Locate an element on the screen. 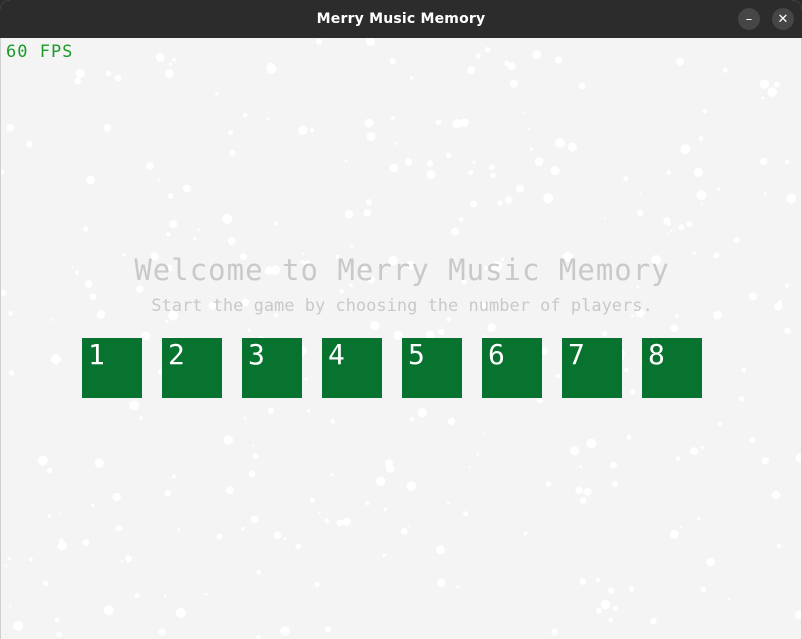 Image resolution: width=802 pixels, height=639 pixels. player-count-button-5: 5 is located at coordinates (432, 368).